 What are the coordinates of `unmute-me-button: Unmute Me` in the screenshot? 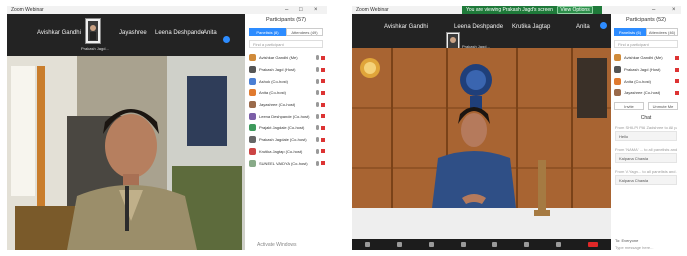 It's located at (663, 106).